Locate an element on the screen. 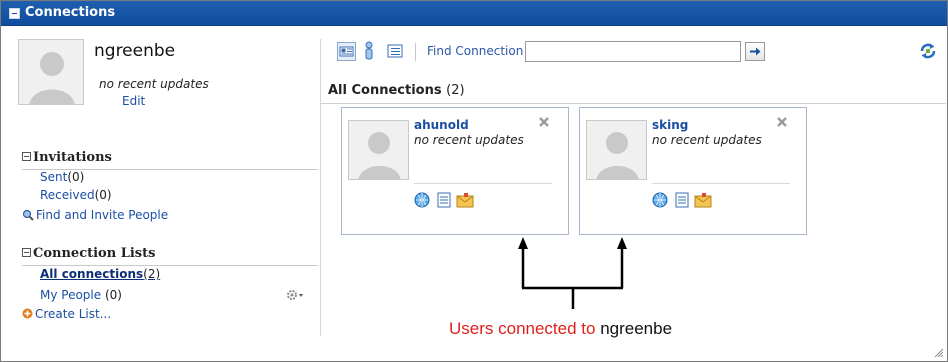 The height and width of the screenshot is (362, 948). profile-username: ngreenbe is located at coordinates (135, 51).